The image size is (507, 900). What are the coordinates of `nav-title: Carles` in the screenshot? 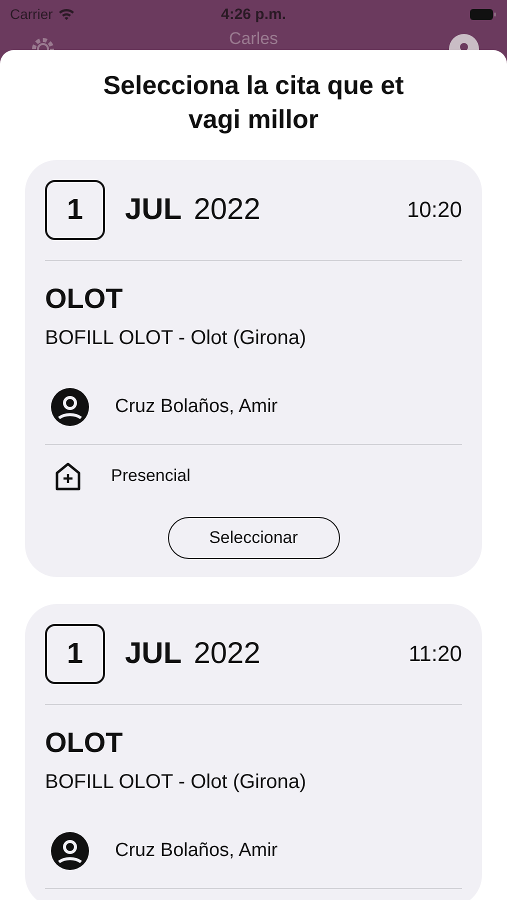 It's located at (253, 38).